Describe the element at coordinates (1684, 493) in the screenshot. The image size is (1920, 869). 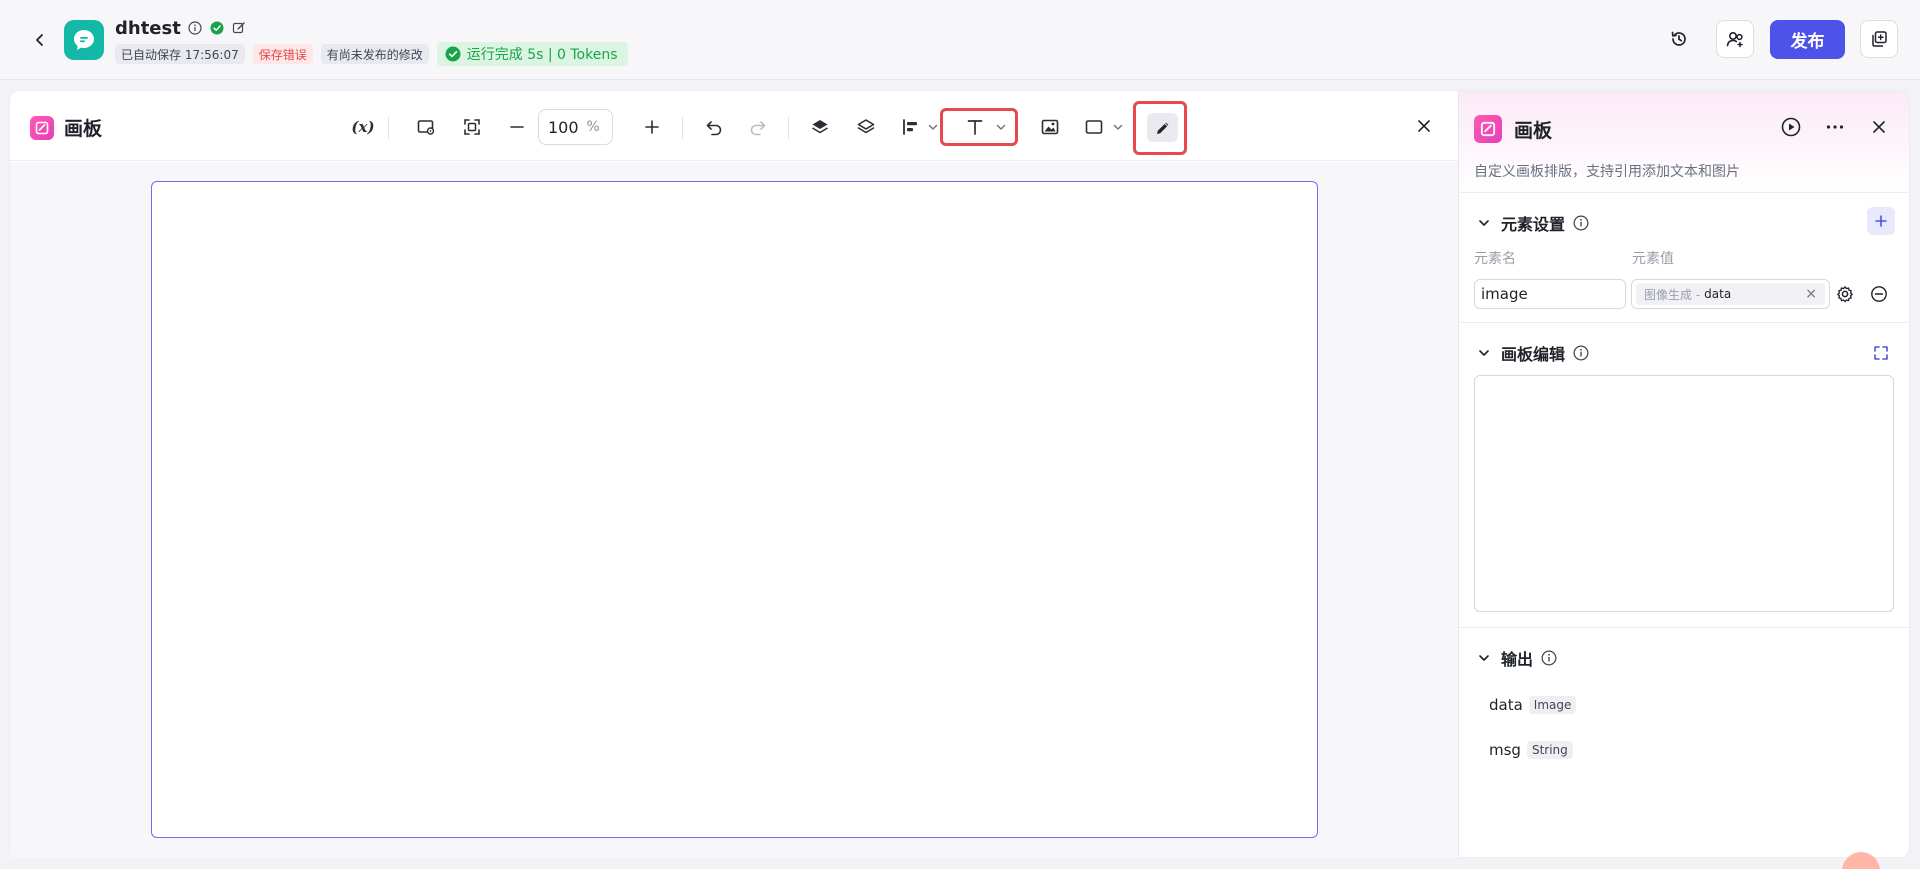
I see `canvas-preview` at that location.